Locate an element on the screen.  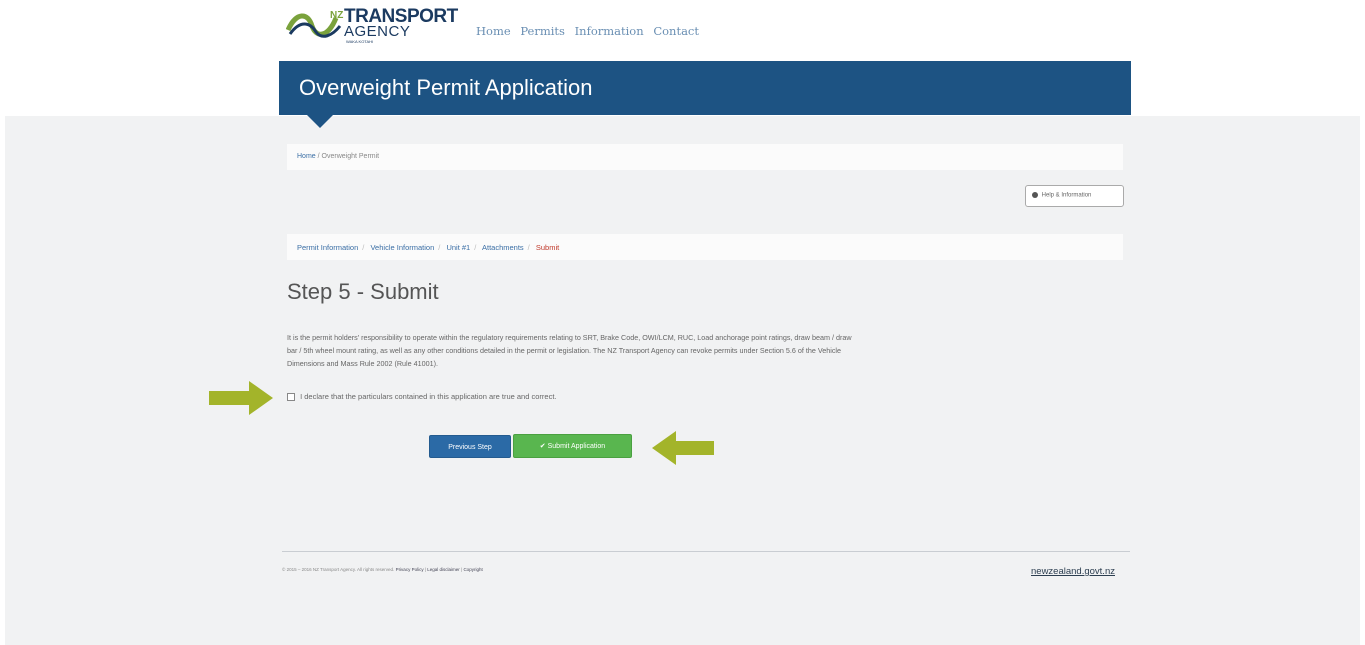
breadcrumb: Home / Overweight Permit is located at coordinates (705, 157).